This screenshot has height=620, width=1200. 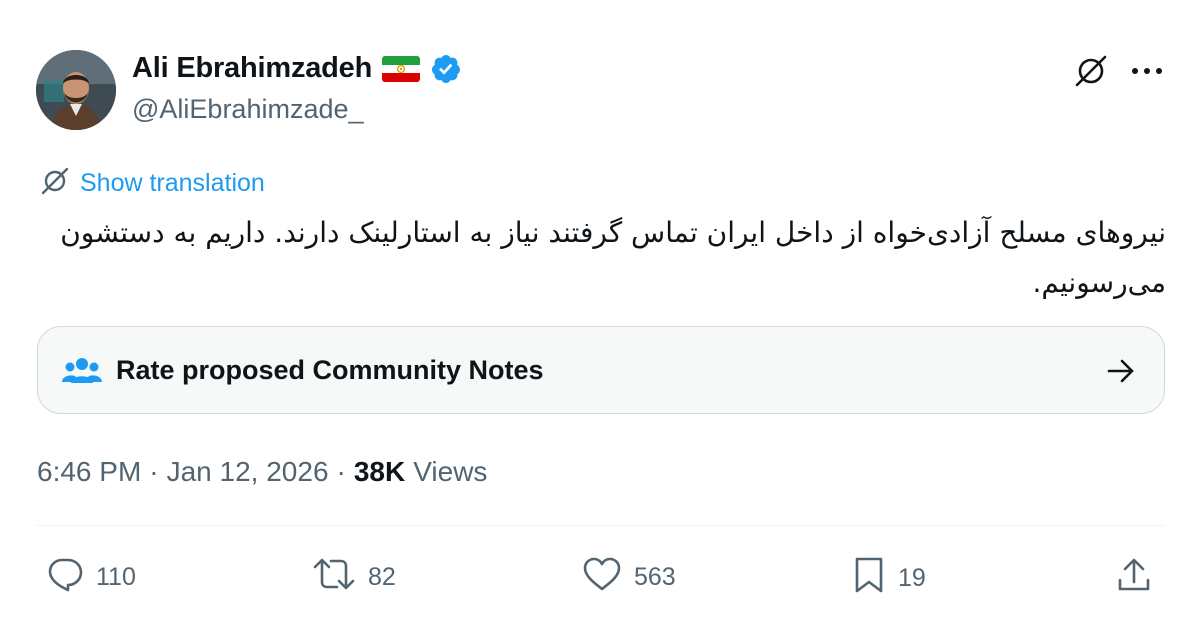 I want to click on views-label: Views, so click(x=450, y=471).